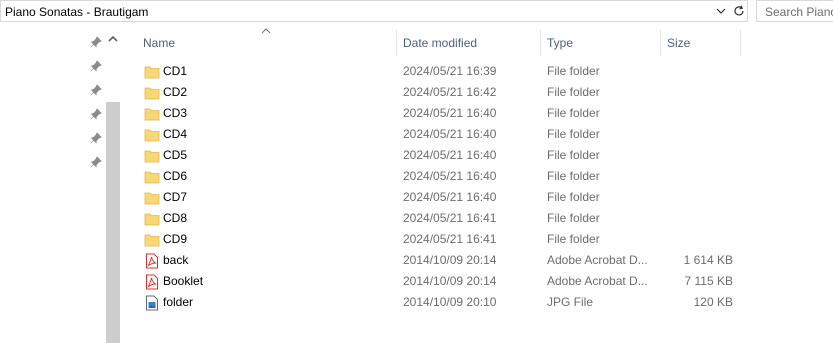 This screenshot has width=833, height=343. I want to click on file-row: CD9 2024/05/21 16:41 File folder, so click(443, 239).